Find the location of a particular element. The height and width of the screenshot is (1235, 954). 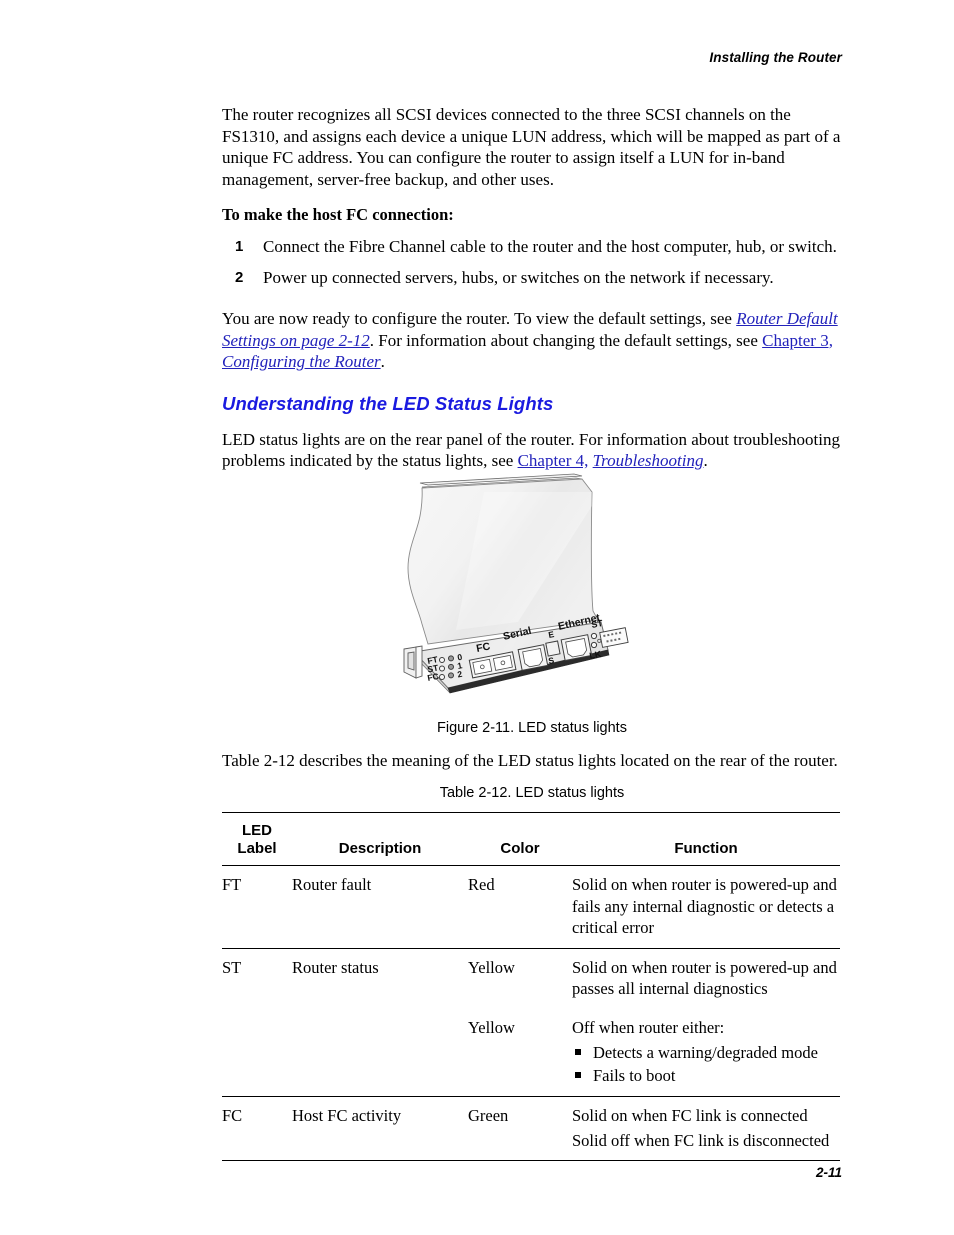

figure-caption: Figure 2-11. LED status lights is located at coordinates (532, 727).